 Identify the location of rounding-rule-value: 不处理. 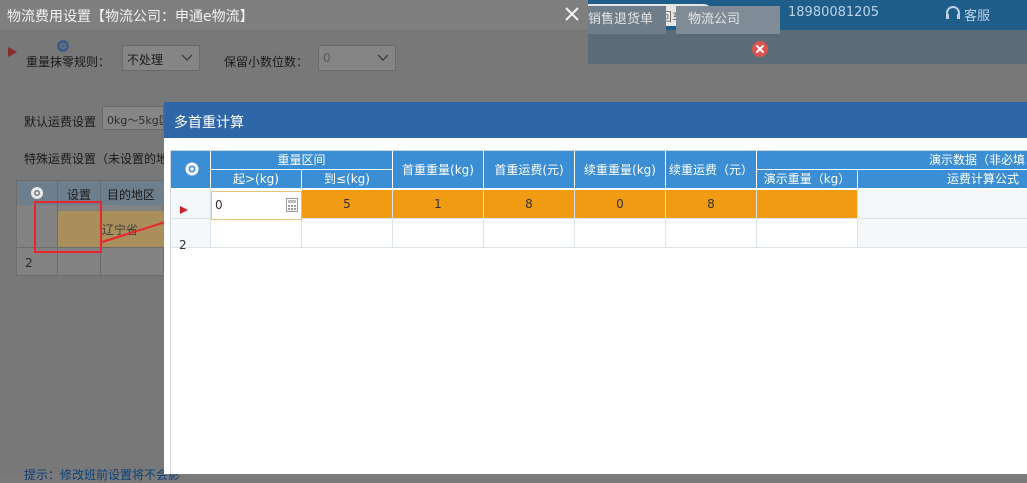
(145, 60).